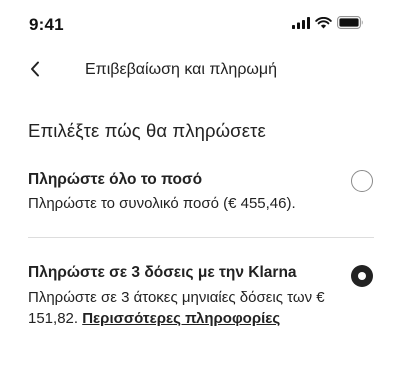 This screenshot has height=372, width=400. What do you see at coordinates (162, 272) in the screenshot?
I see `option-title: Πληρώστε σε 3 δόσεις με την Klarna` at bounding box center [162, 272].